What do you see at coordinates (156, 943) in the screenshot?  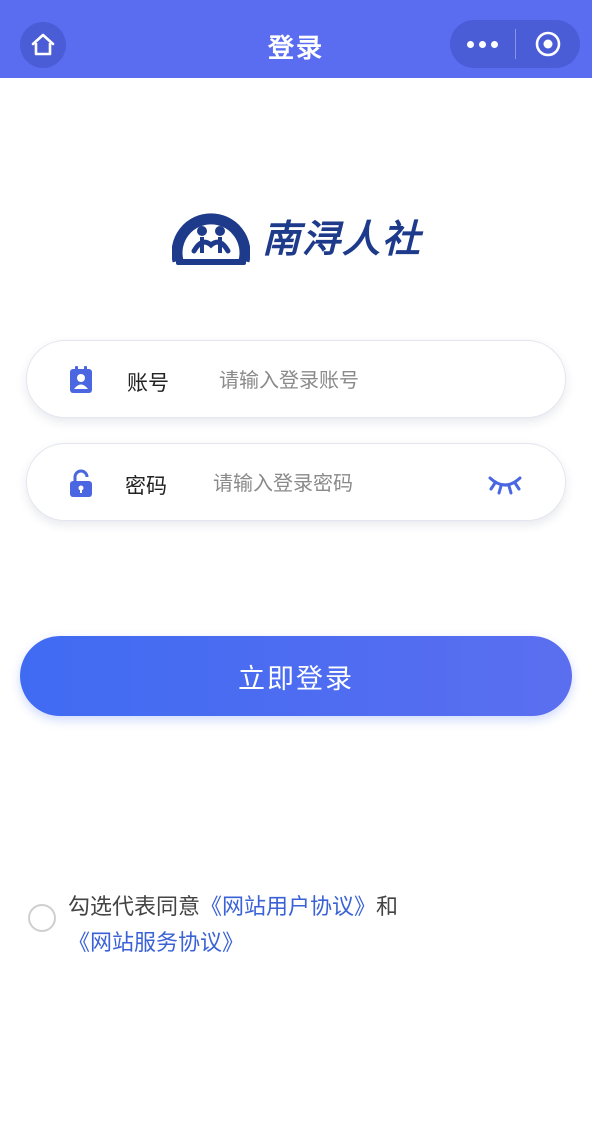 I see `service-agreement-link: 《网站服务协议》` at bounding box center [156, 943].